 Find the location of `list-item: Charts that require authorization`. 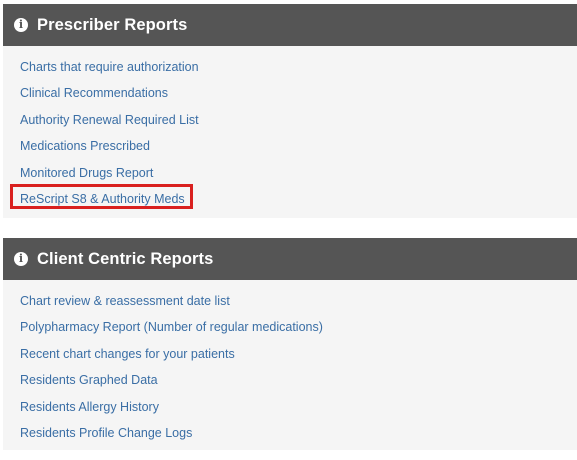

list-item: Charts that require authorization is located at coordinates (109, 73).